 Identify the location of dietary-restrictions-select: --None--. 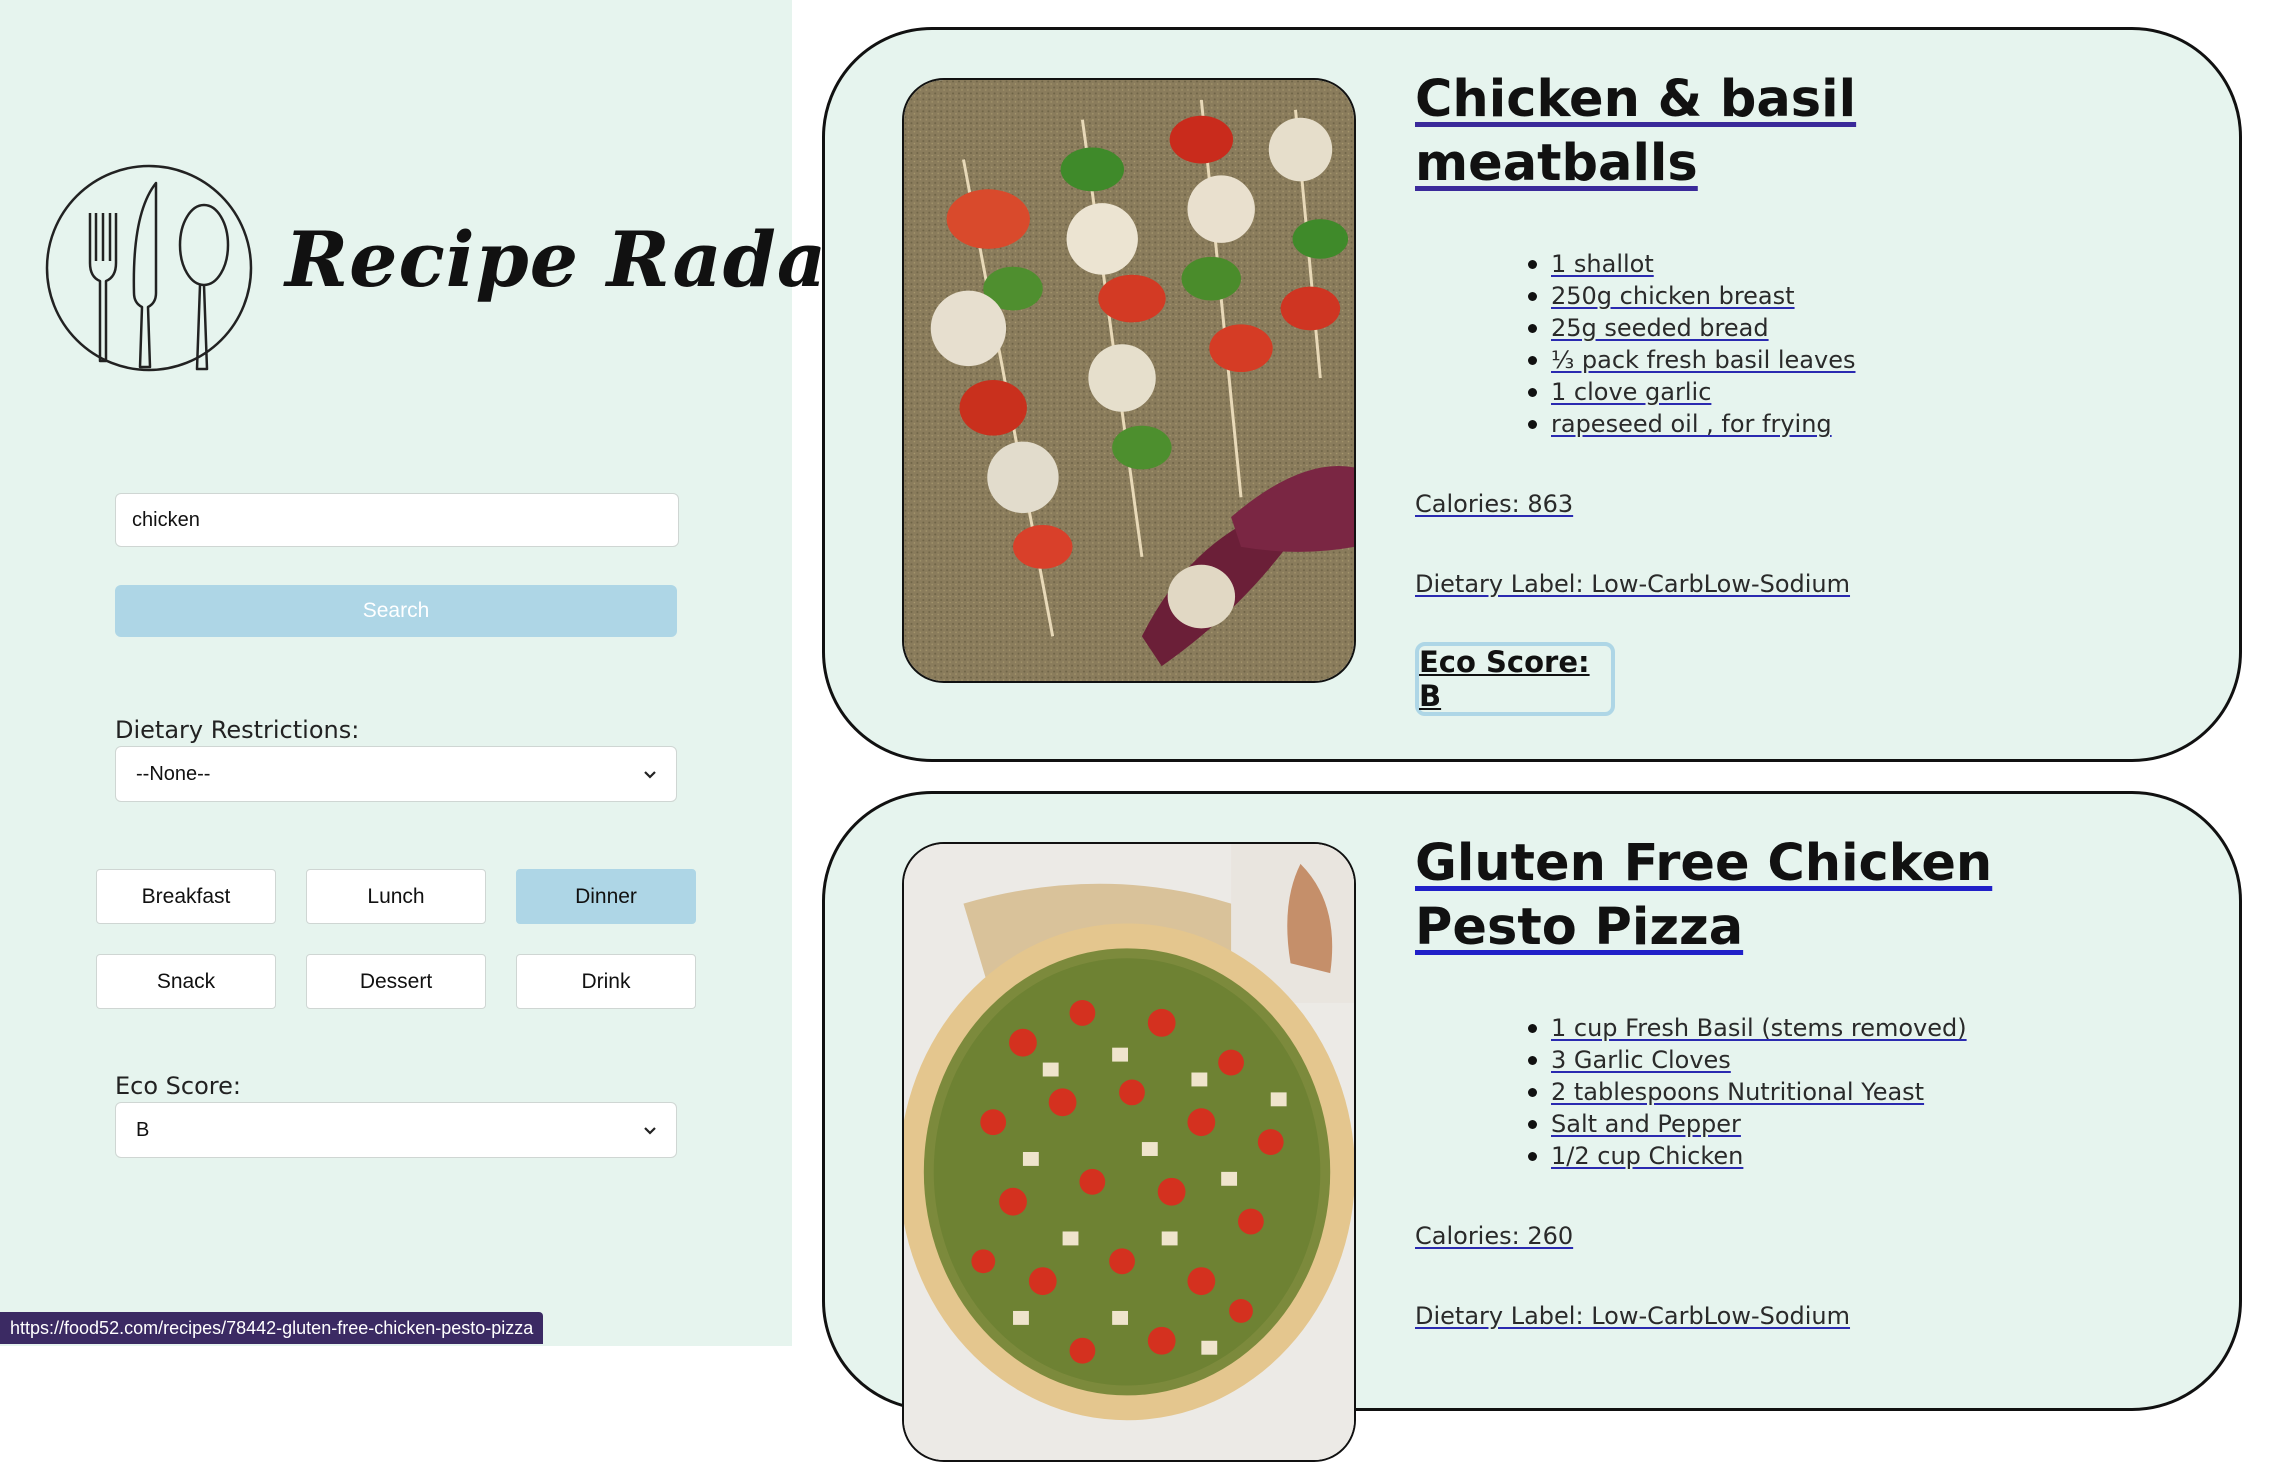
(396, 774).